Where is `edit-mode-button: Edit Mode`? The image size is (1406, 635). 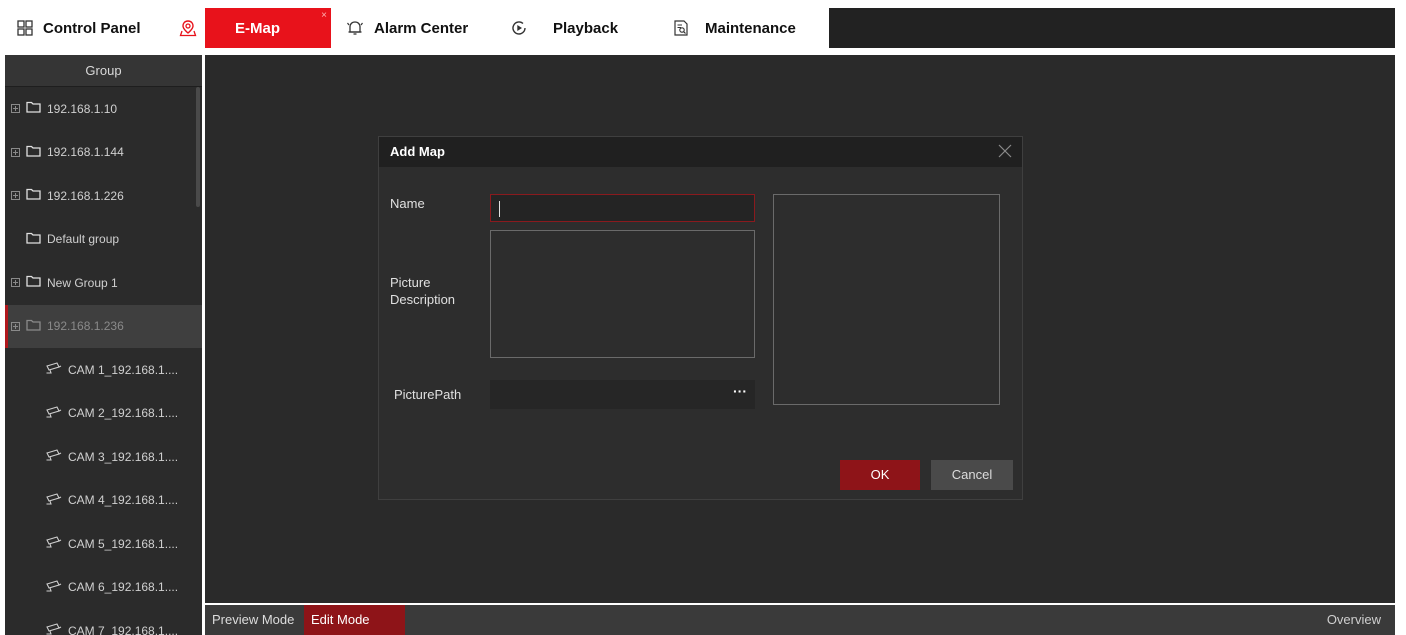 edit-mode-button: Edit Mode is located at coordinates (354, 620).